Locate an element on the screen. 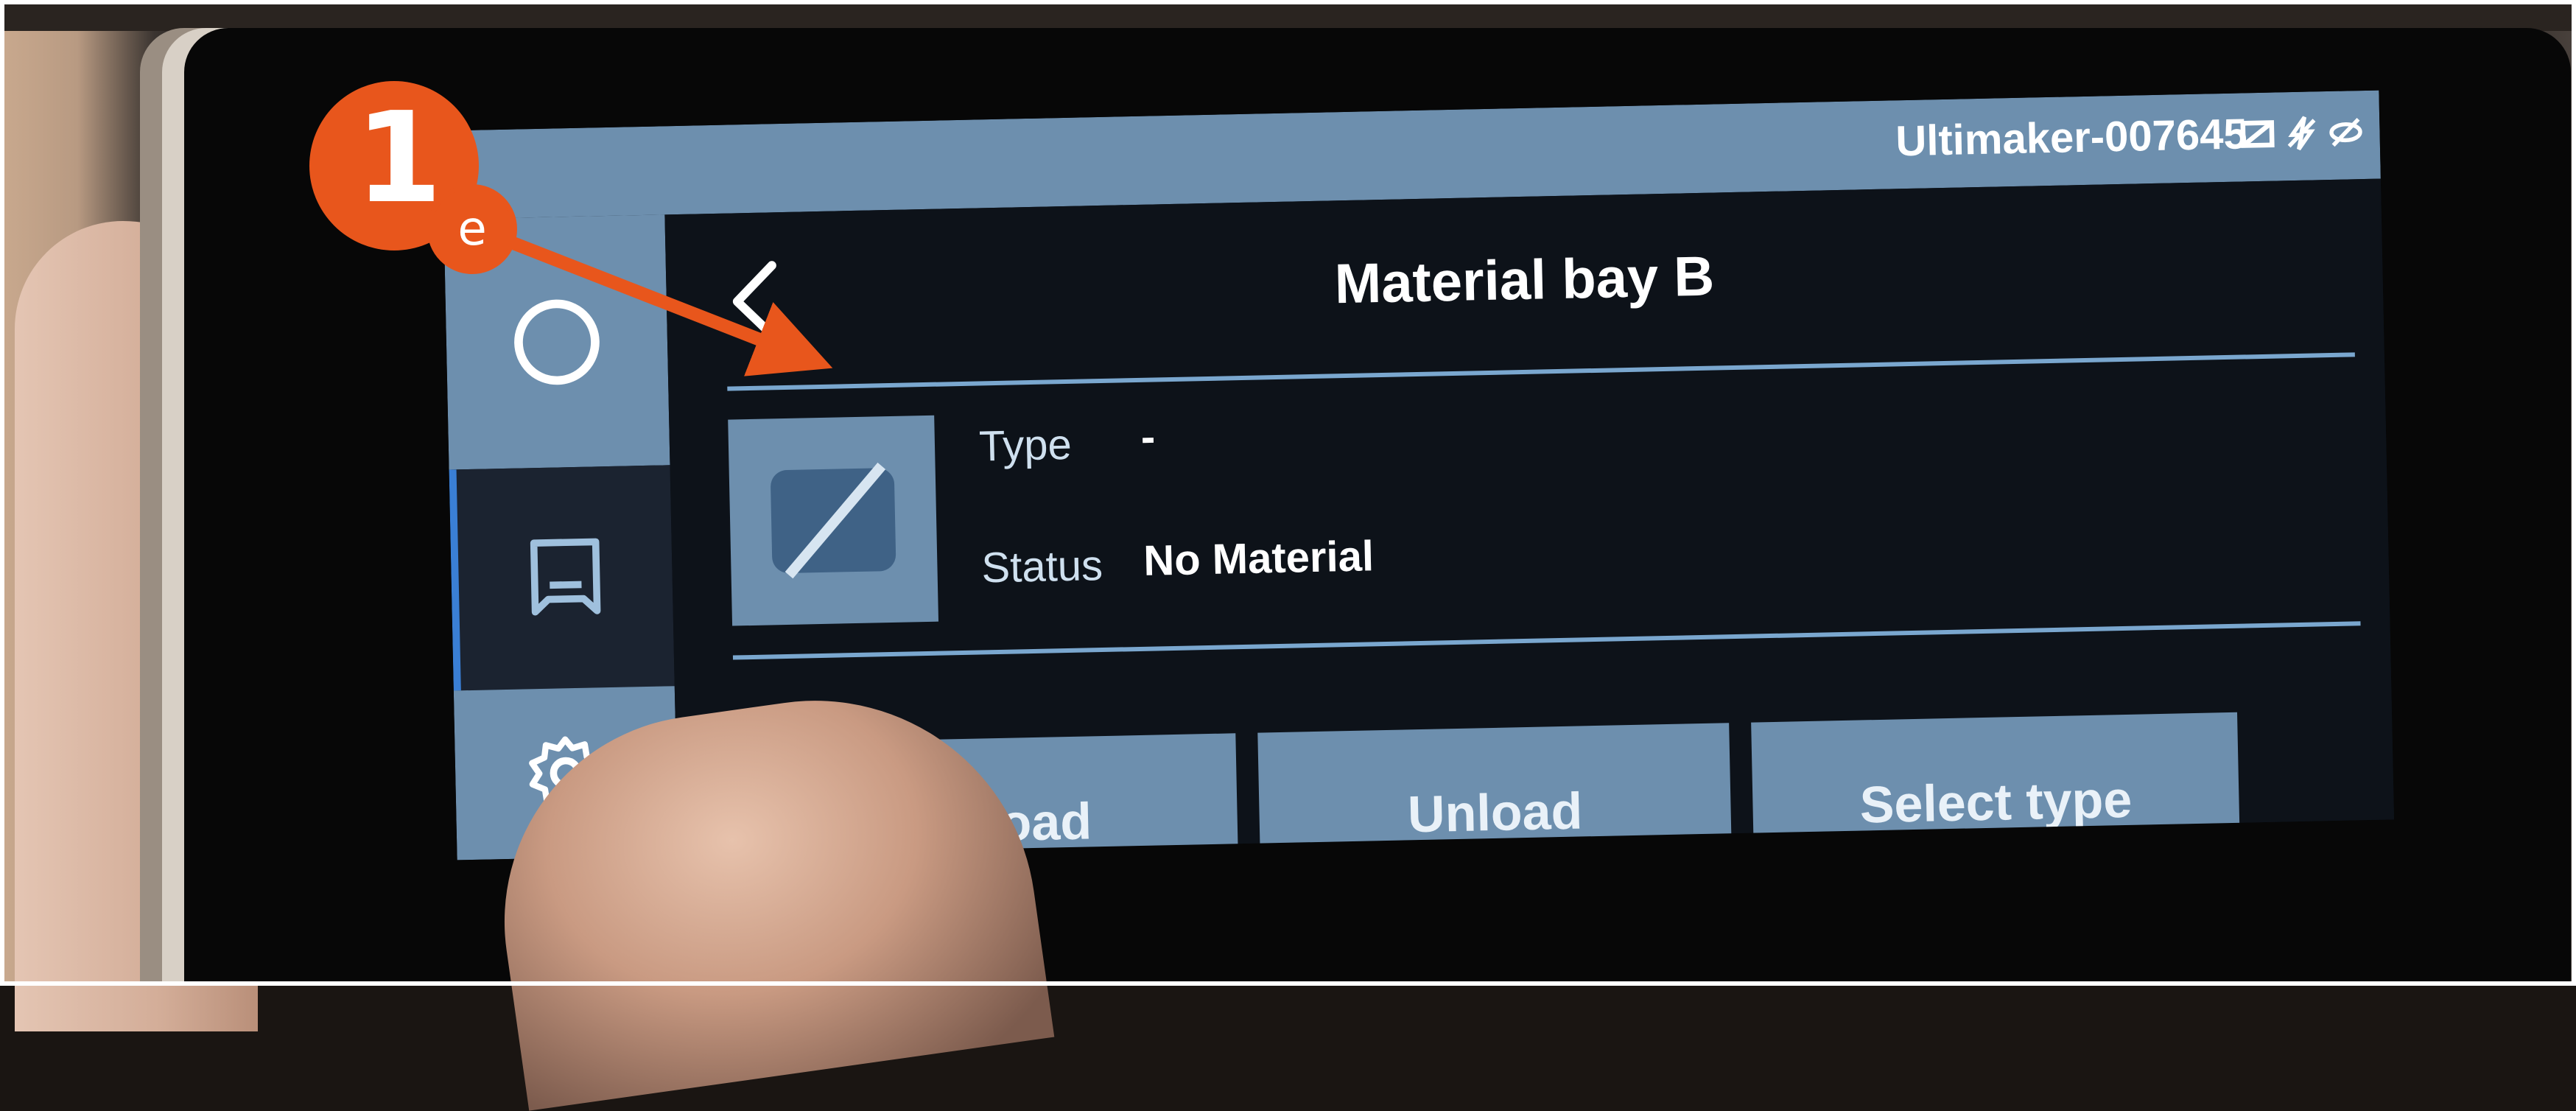  sidebar-item-material is located at coordinates (562, 578).